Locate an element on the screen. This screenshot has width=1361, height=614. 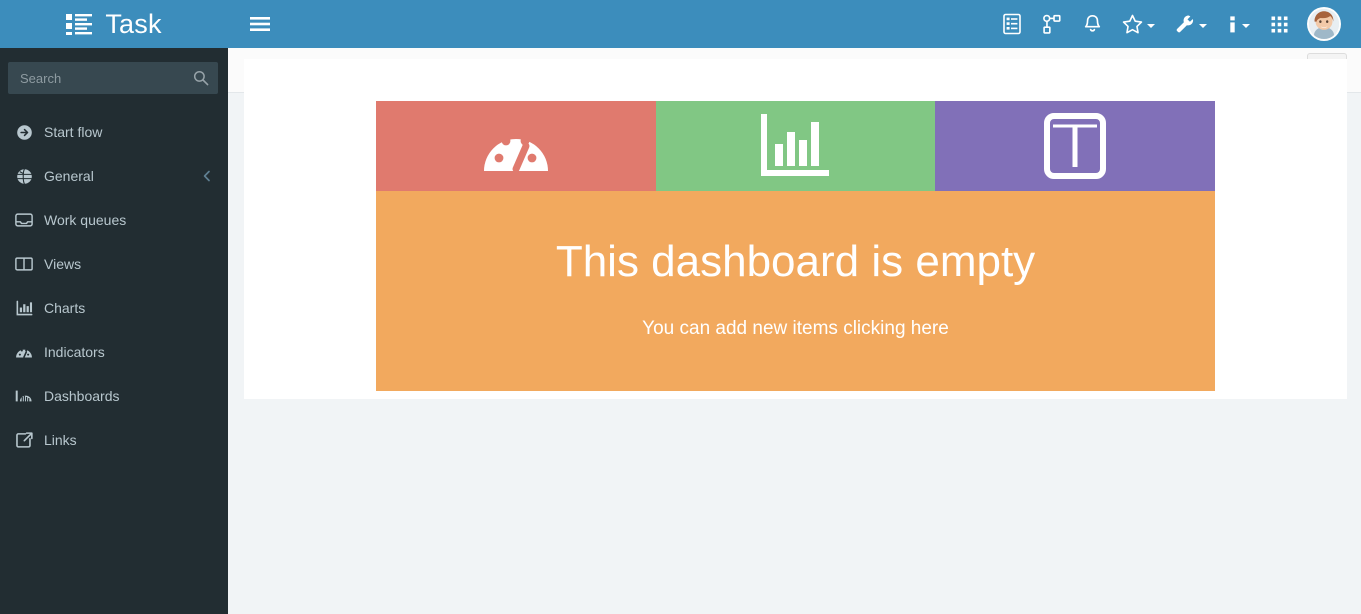
search-box is located at coordinates (113, 78).